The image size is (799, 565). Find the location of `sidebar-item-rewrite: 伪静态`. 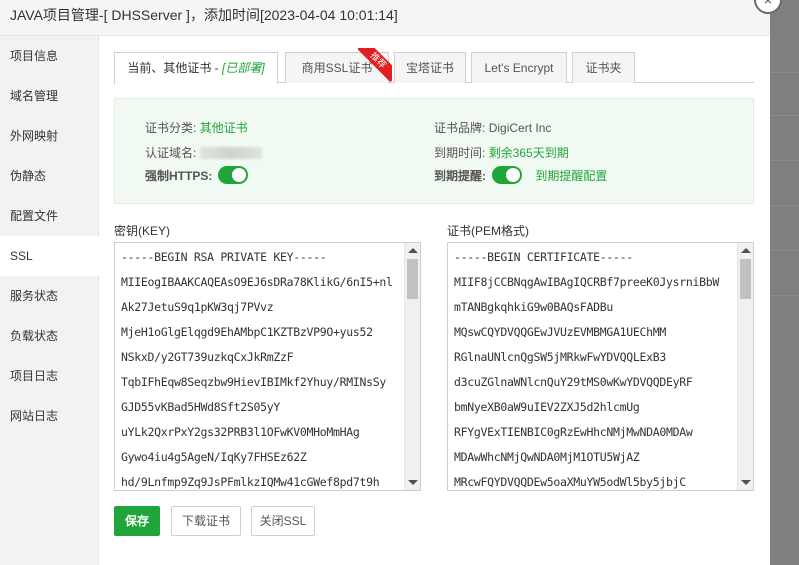

sidebar-item-rewrite: 伪静态 is located at coordinates (49, 176).